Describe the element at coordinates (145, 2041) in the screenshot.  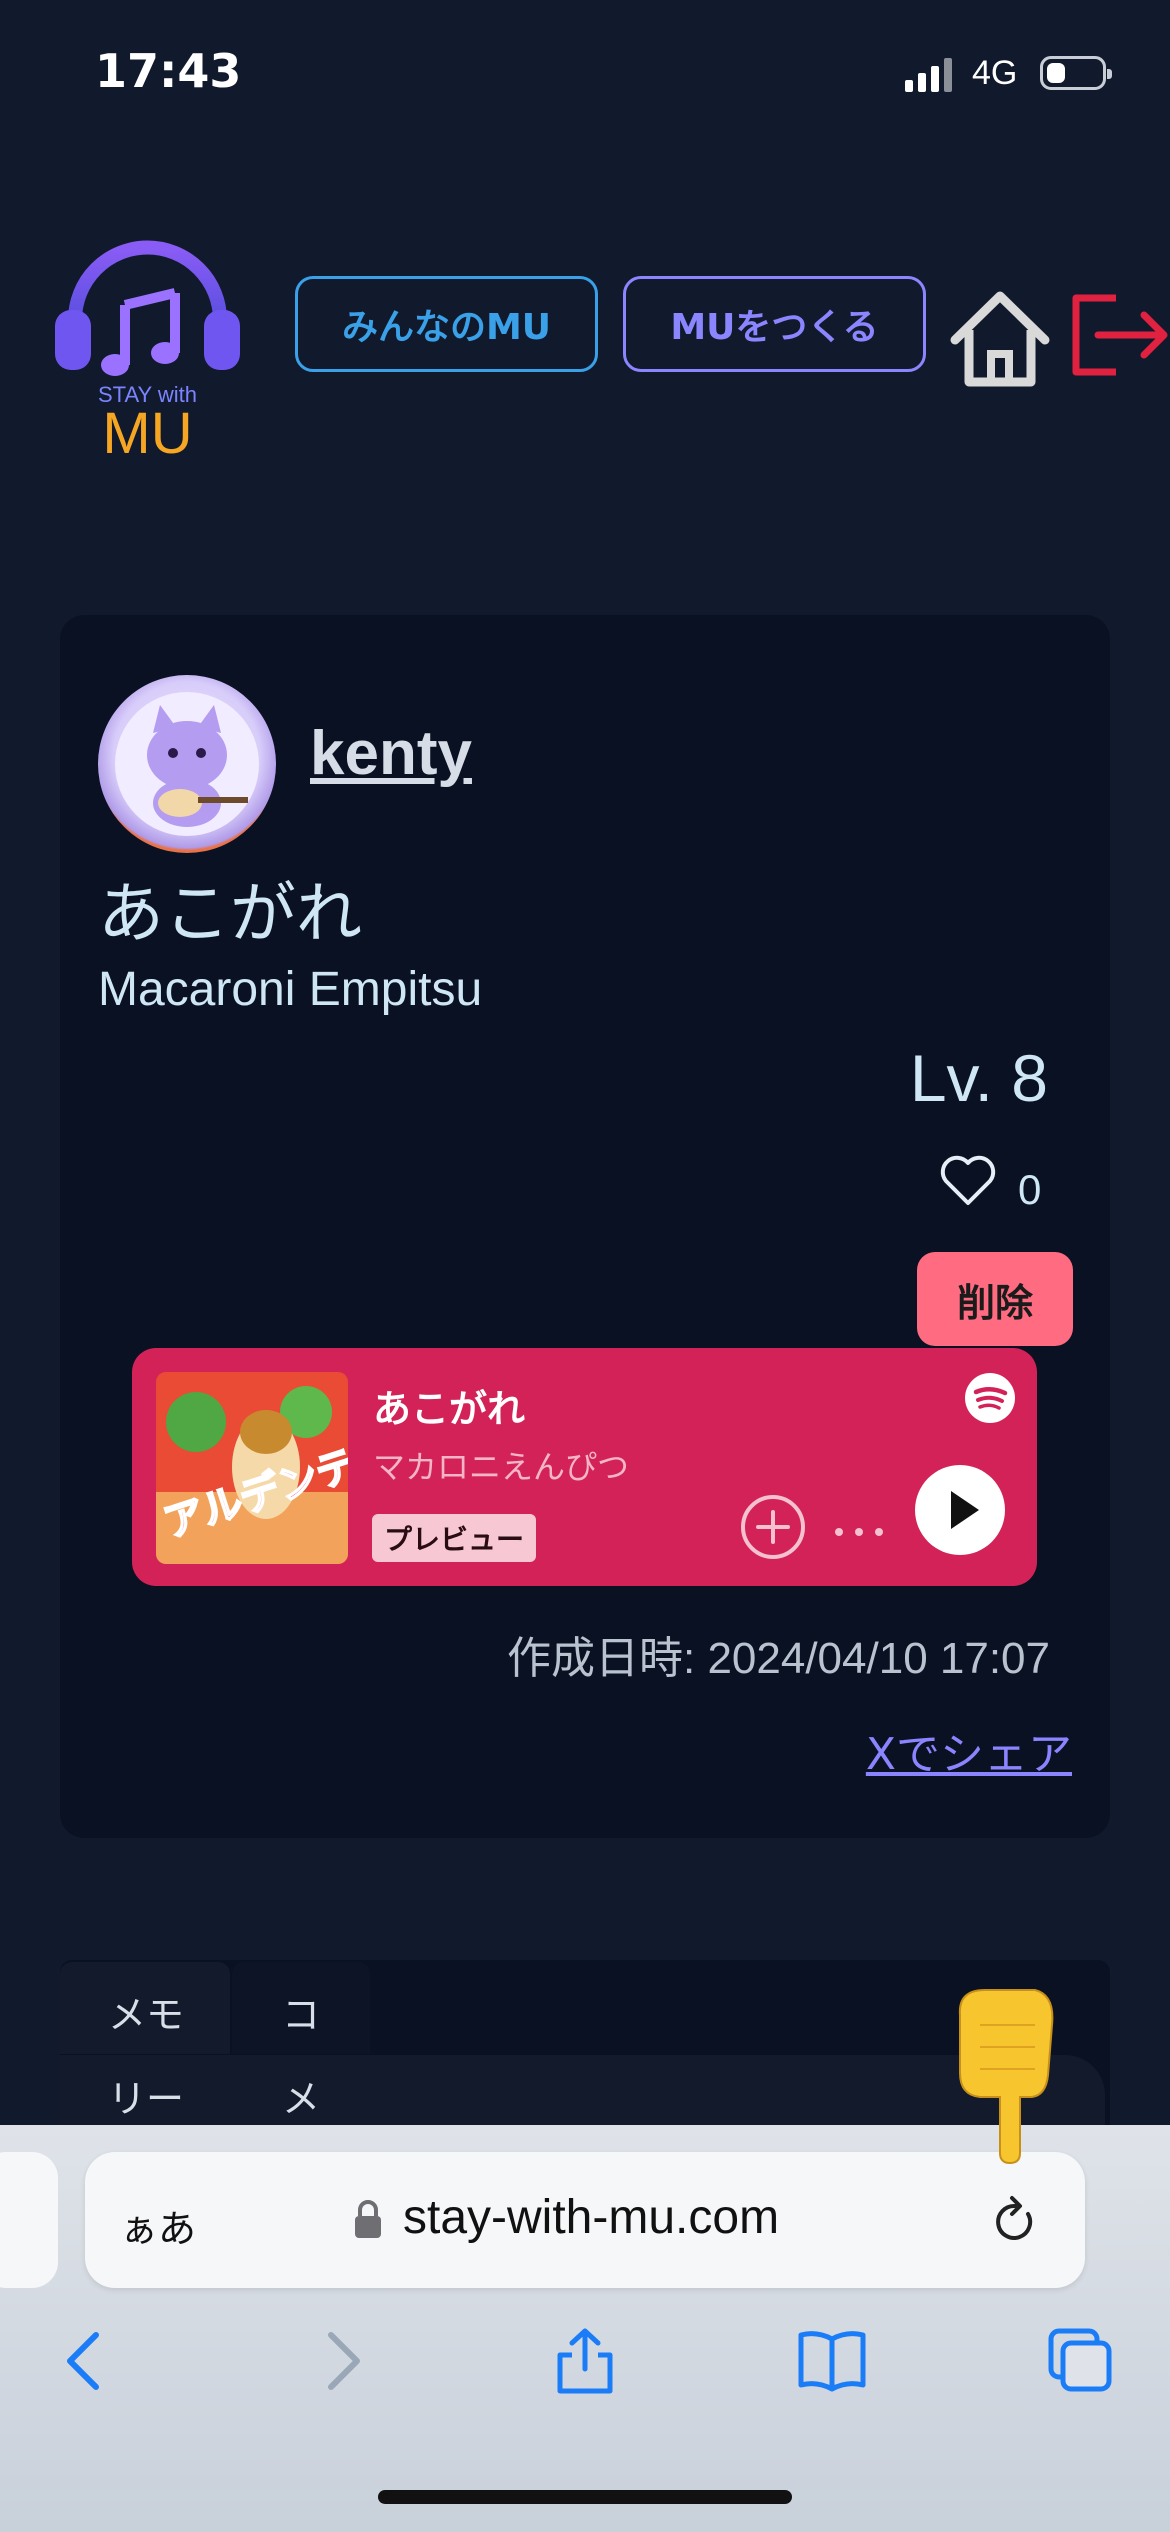
I see `tab-memory: メモ リー` at that location.